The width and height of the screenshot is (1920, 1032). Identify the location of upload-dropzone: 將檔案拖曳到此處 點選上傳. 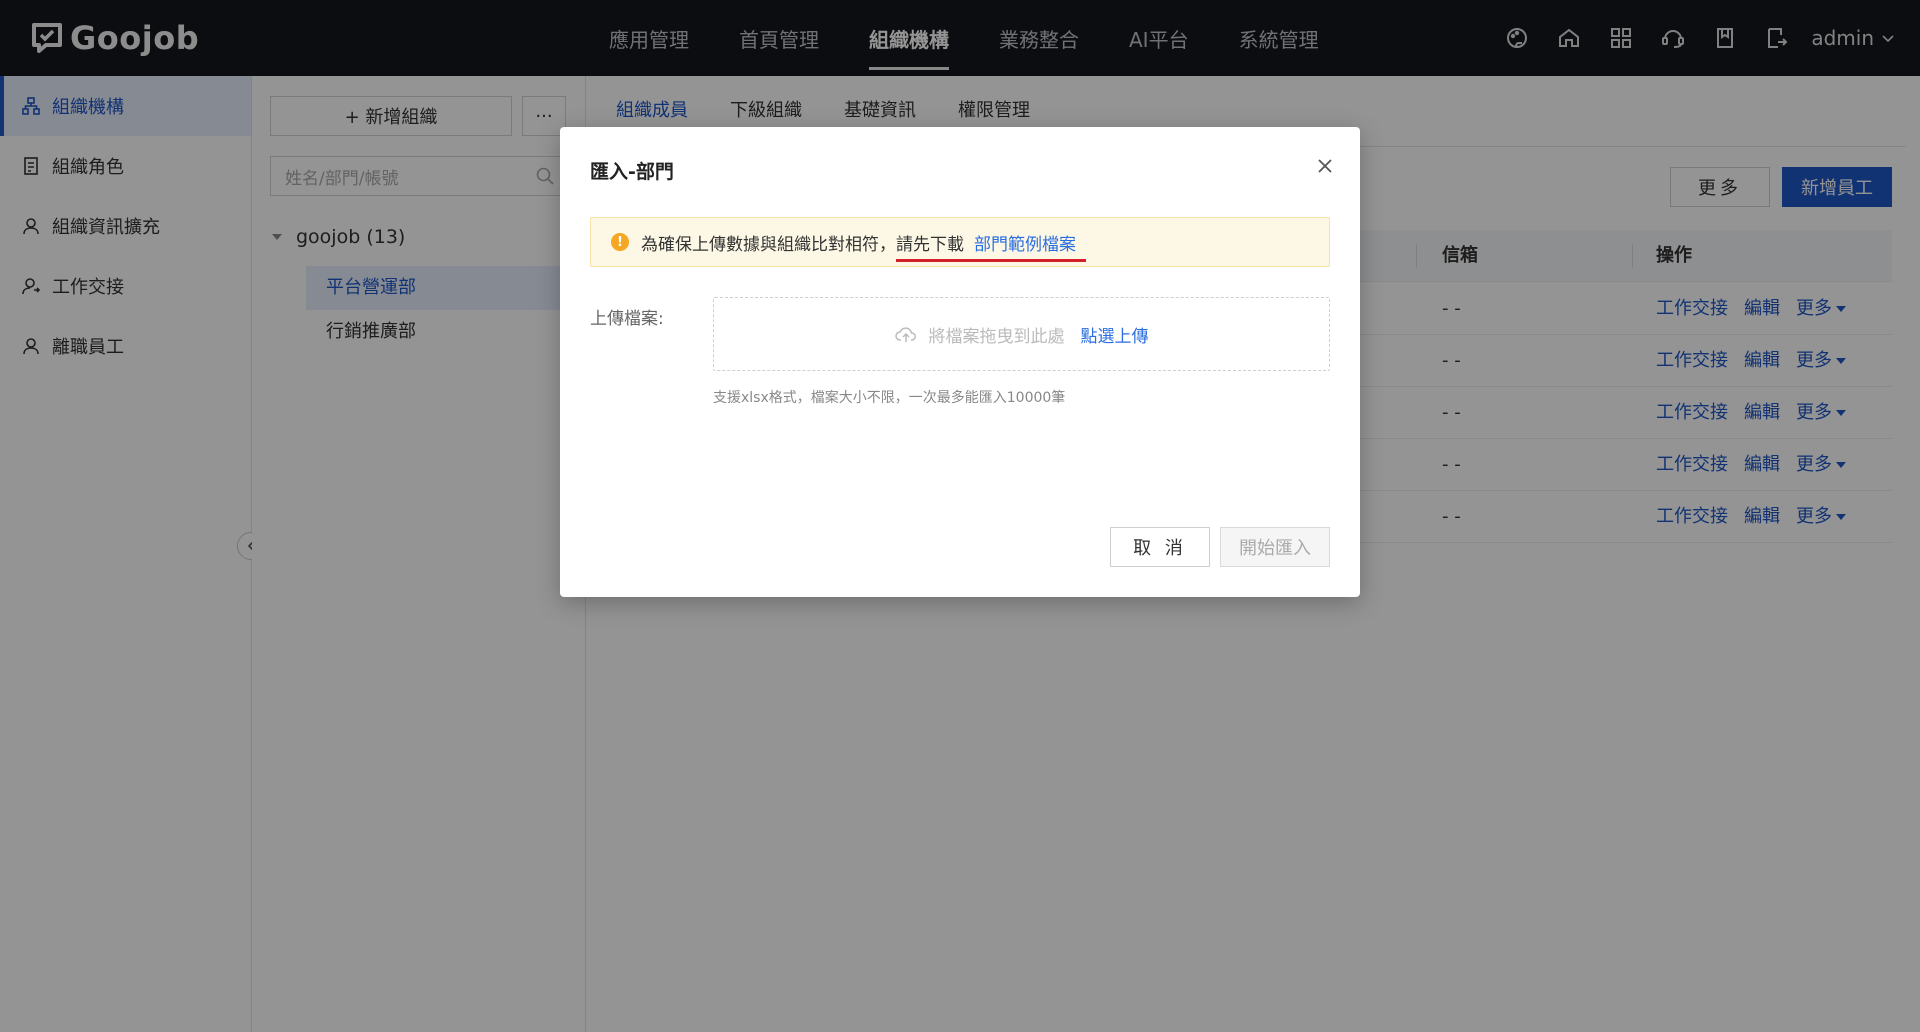
(1021, 334).